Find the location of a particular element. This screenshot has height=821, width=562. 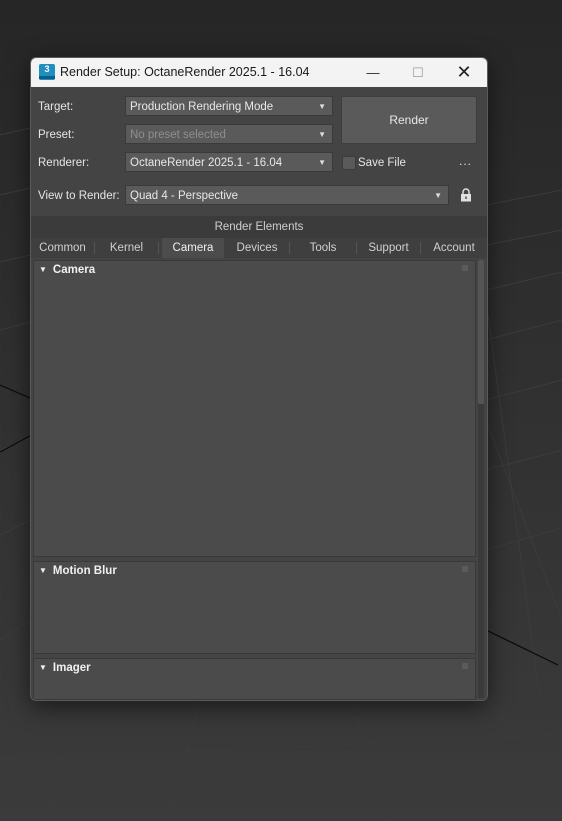

minimize-button: — is located at coordinates (373, 72).